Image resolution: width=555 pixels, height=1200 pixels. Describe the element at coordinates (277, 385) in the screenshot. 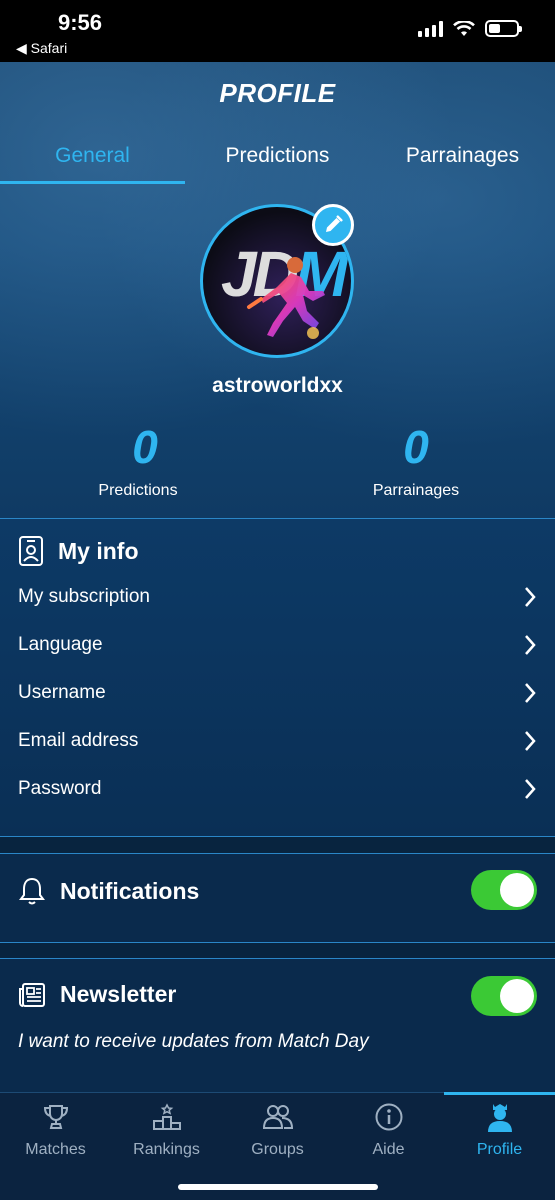

I see `username: astroworldxx` at that location.